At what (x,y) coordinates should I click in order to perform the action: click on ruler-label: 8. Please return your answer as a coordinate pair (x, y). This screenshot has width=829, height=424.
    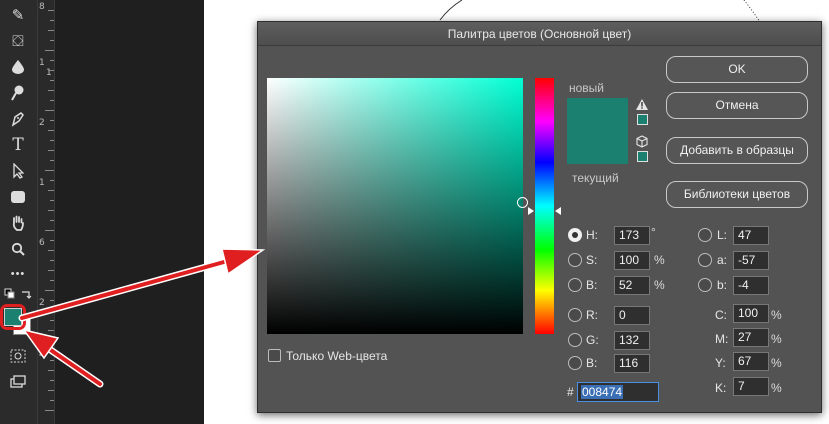
    Looking at the image, I should click on (42, 7).